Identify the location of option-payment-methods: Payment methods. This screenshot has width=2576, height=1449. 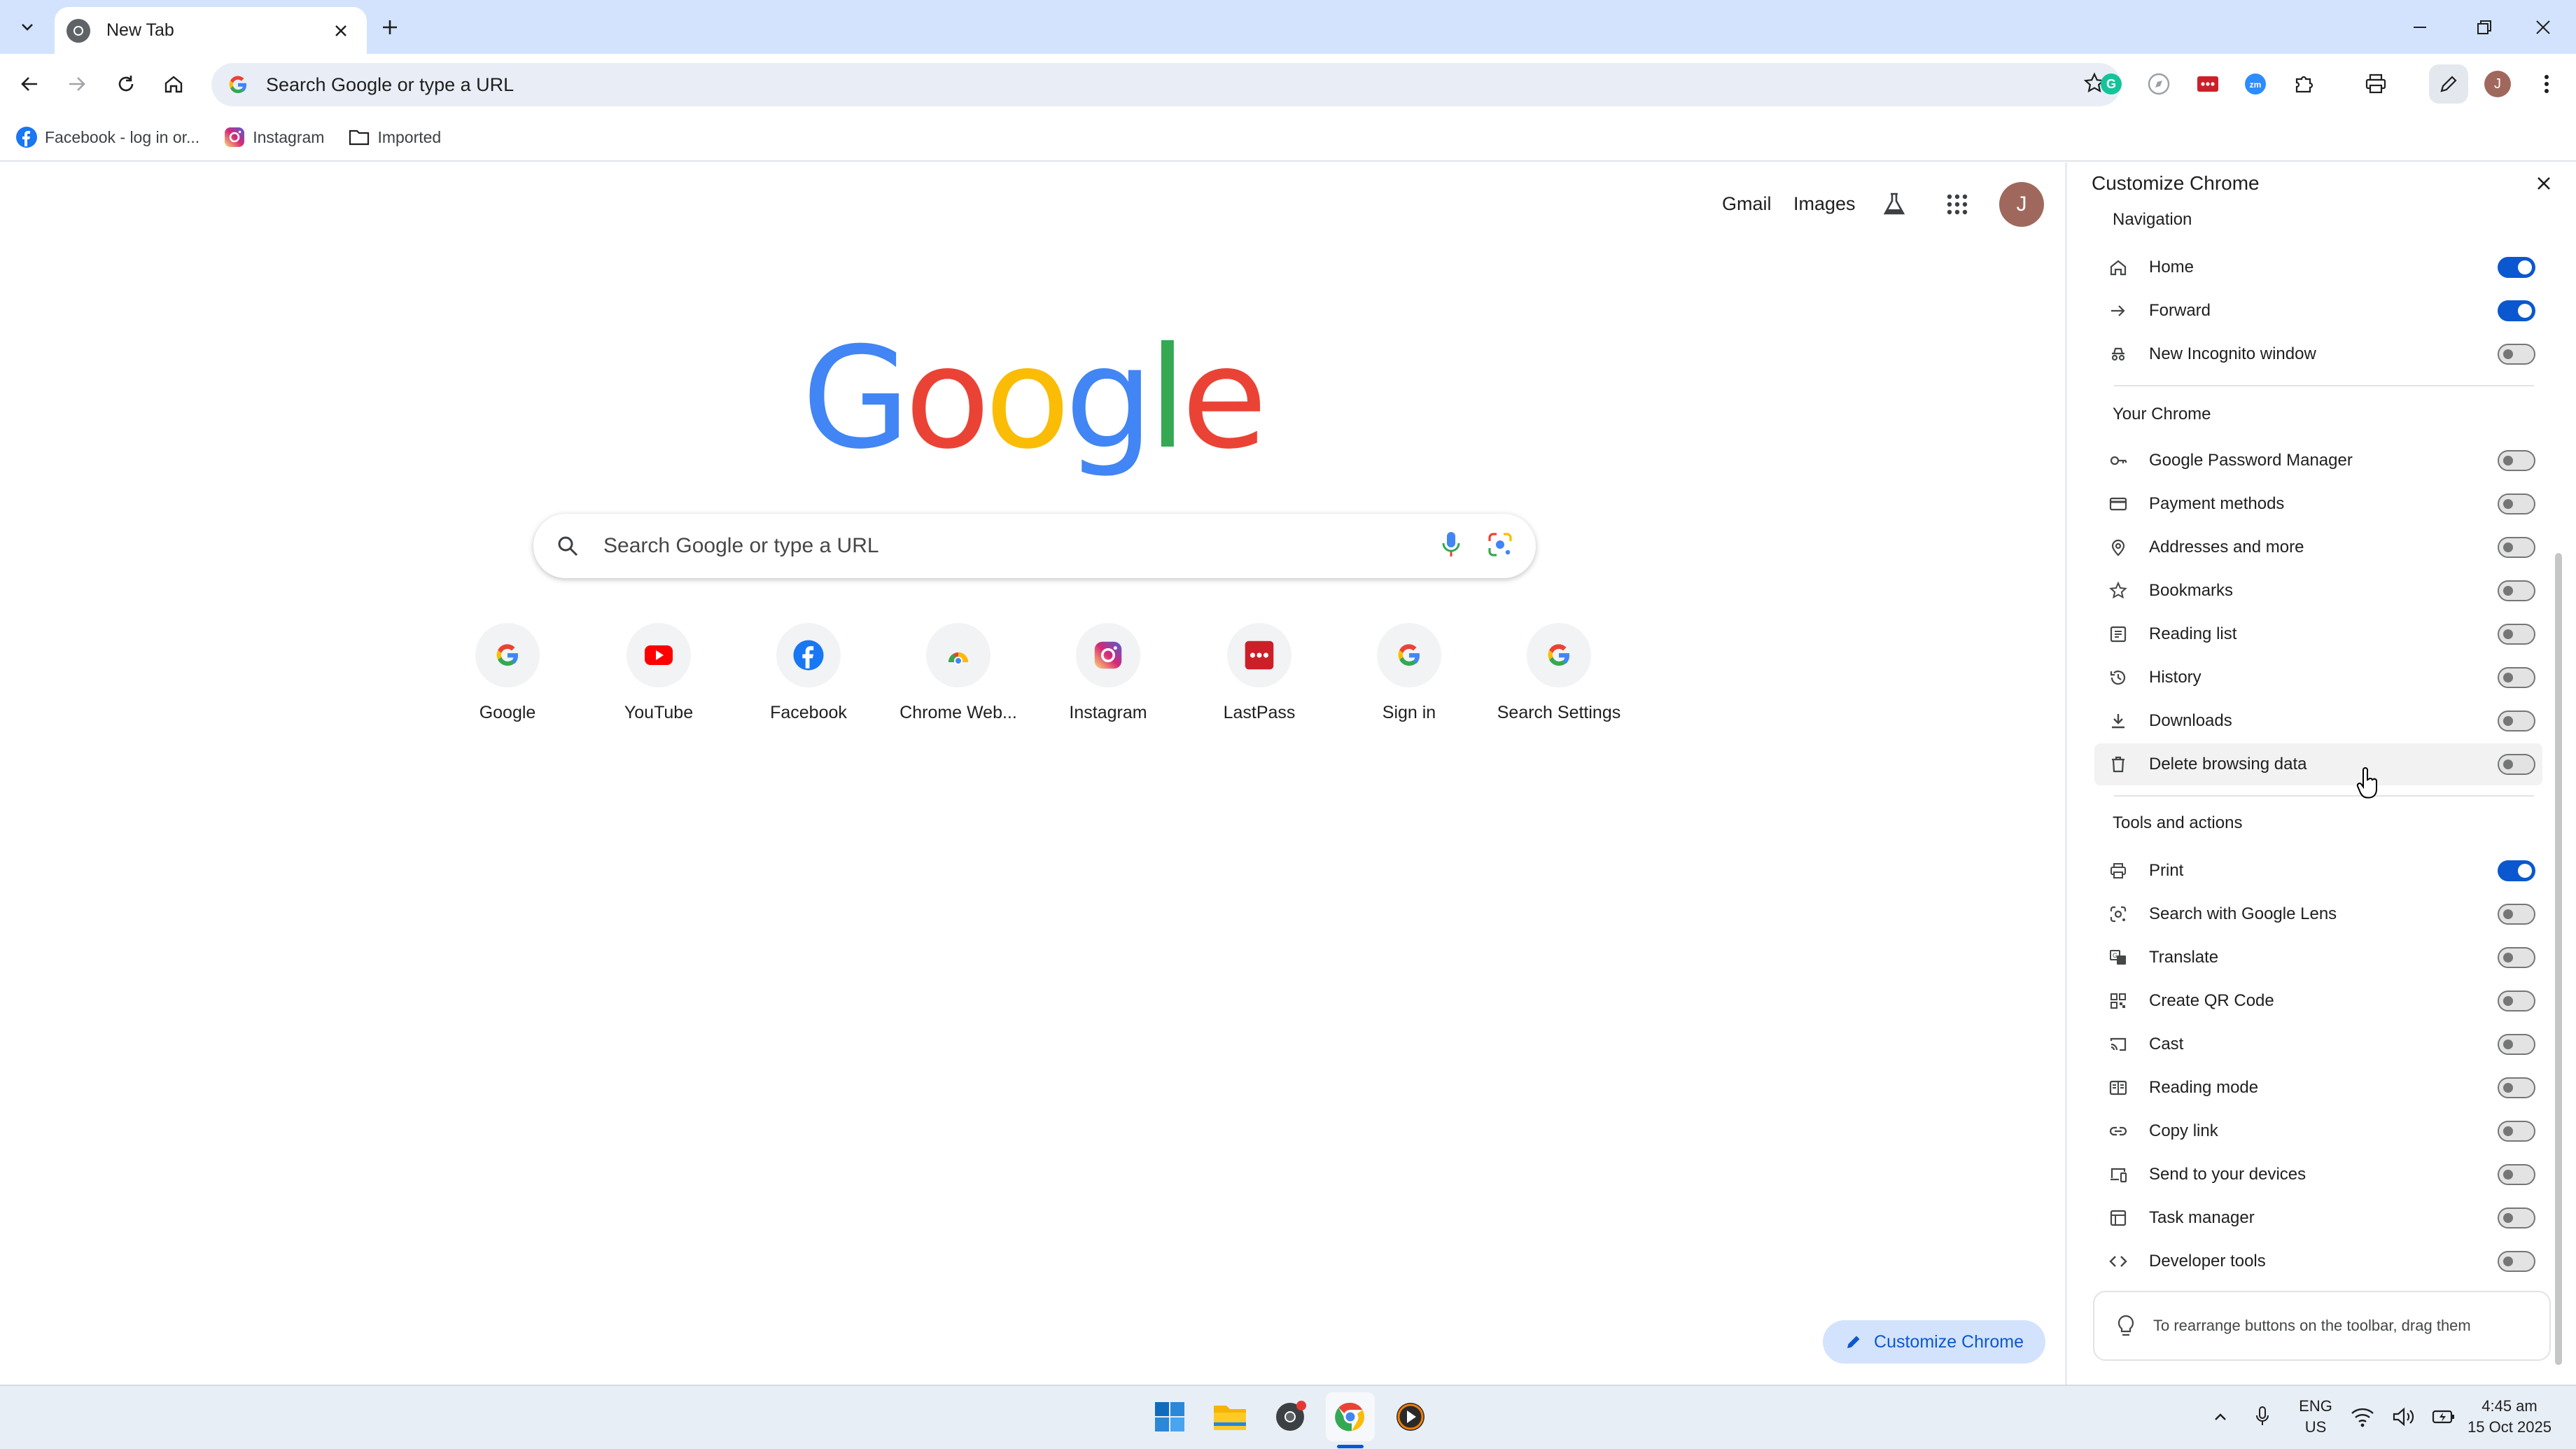
(2318, 504).